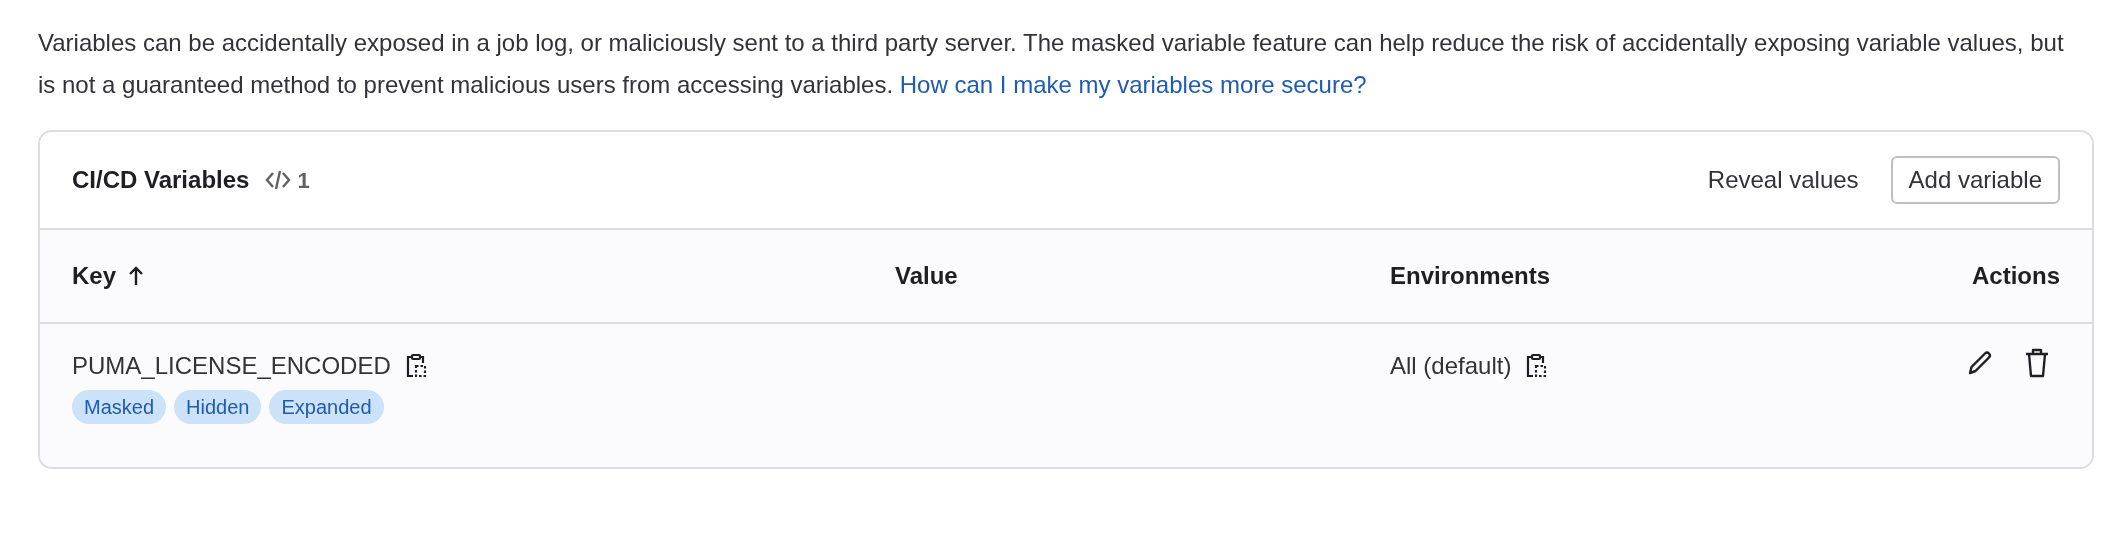  Describe the element at coordinates (2016, 276) in the screenshot. I see `column-header: Actions` at that location.